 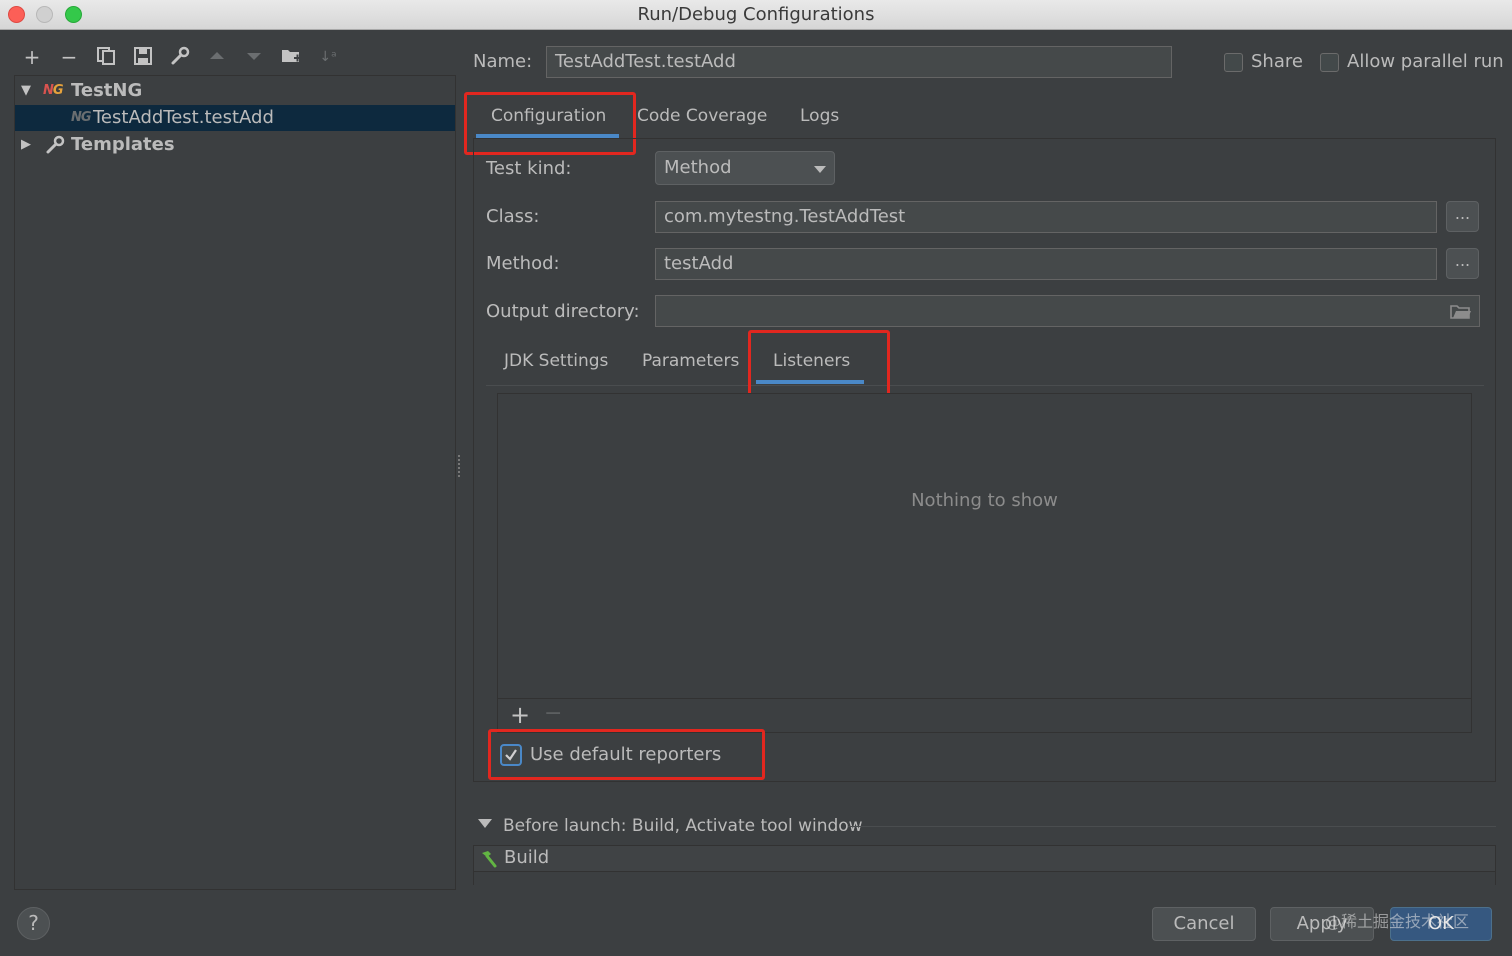 I want to click on watermark: @稀土掘金技术社区, so click(x=1397, y=921).